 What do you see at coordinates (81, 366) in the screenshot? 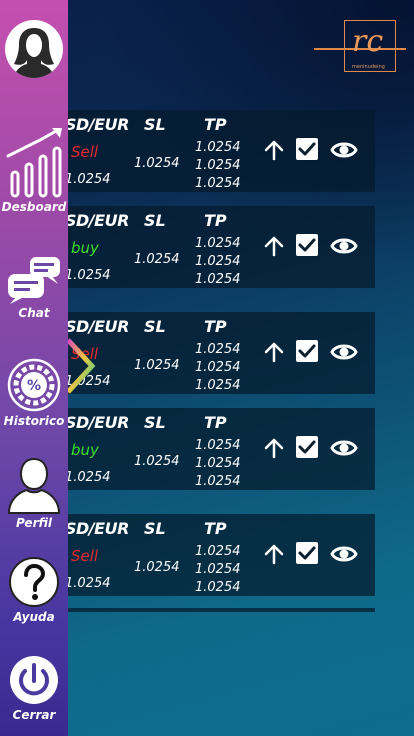
I see `sidebar-arrow-icon` at bounding box center [81, 366].